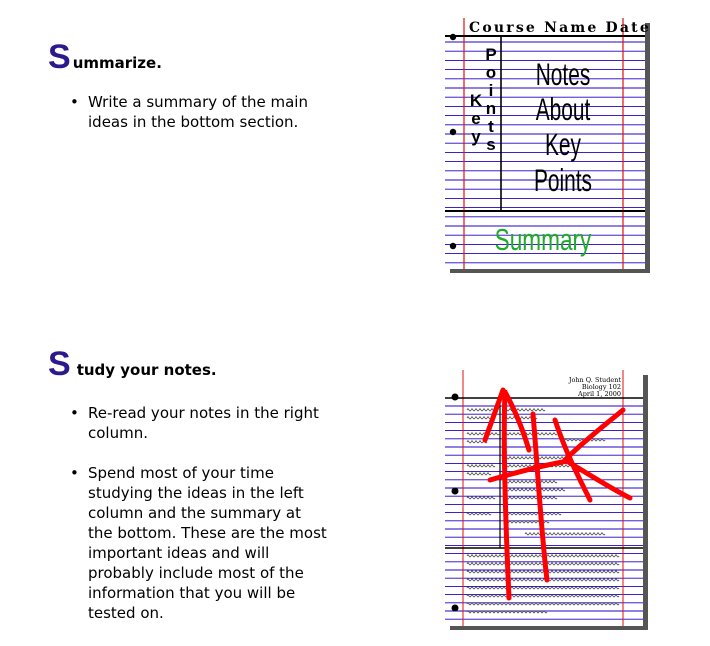 Image resolution: width=710 pixels, height=646 pixels. What do you see at coordinates (59, 57) in the screenshot?
I see `summarize-initial: S` at bounding box center [59, 57].